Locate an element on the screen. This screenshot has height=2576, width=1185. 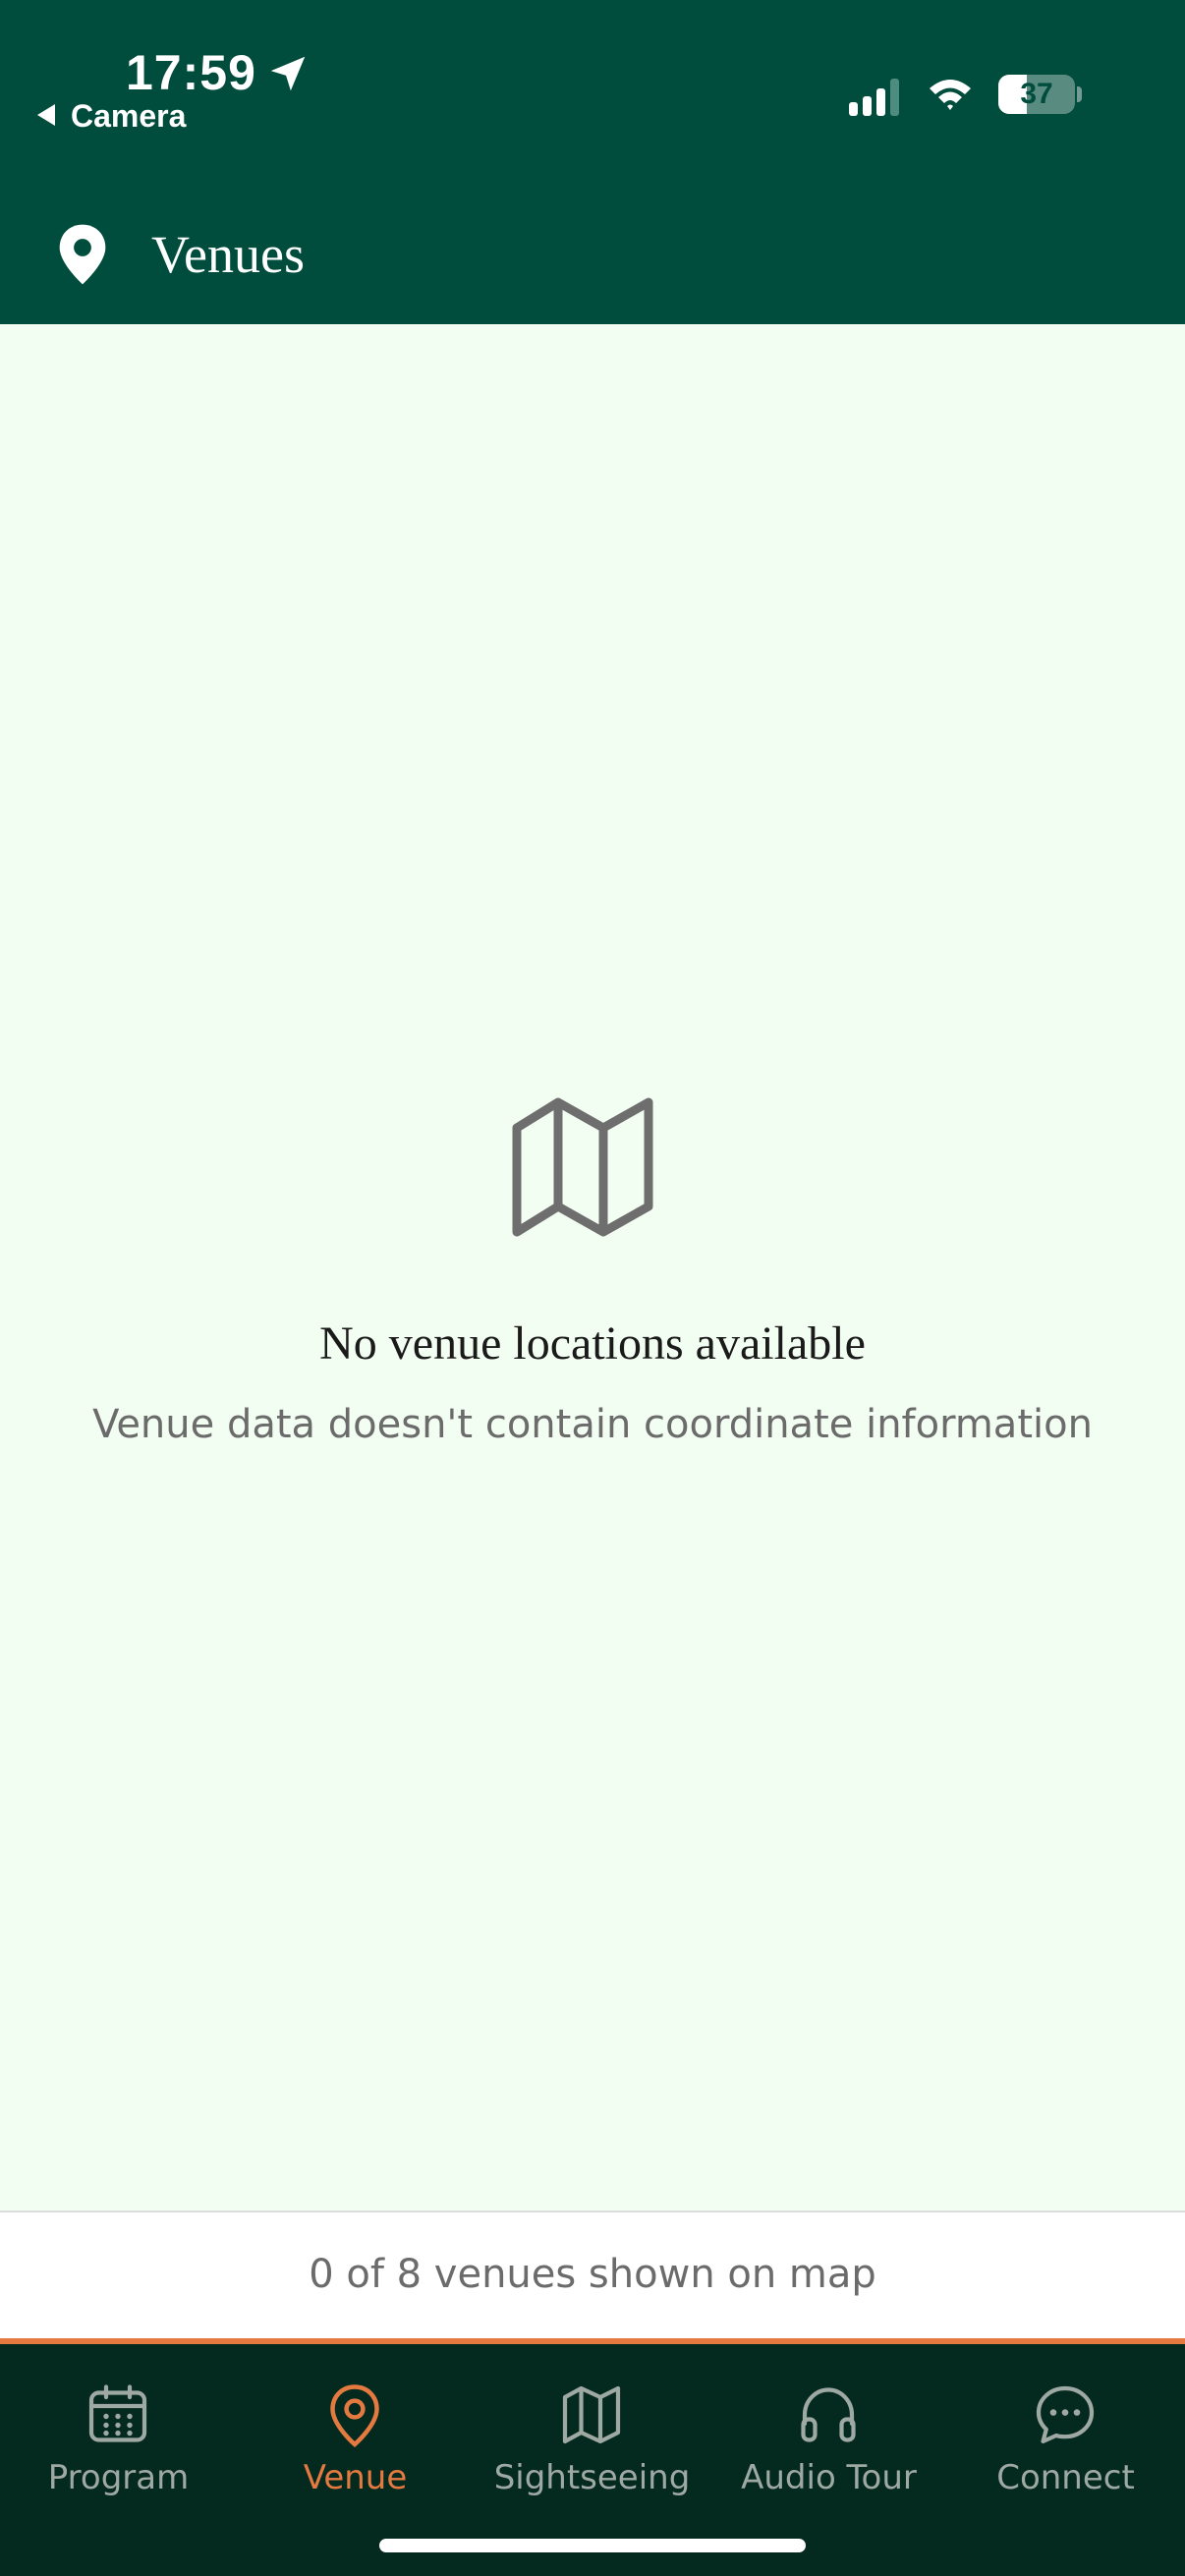
tab-program: Program is located at coordinates (119, 2432).